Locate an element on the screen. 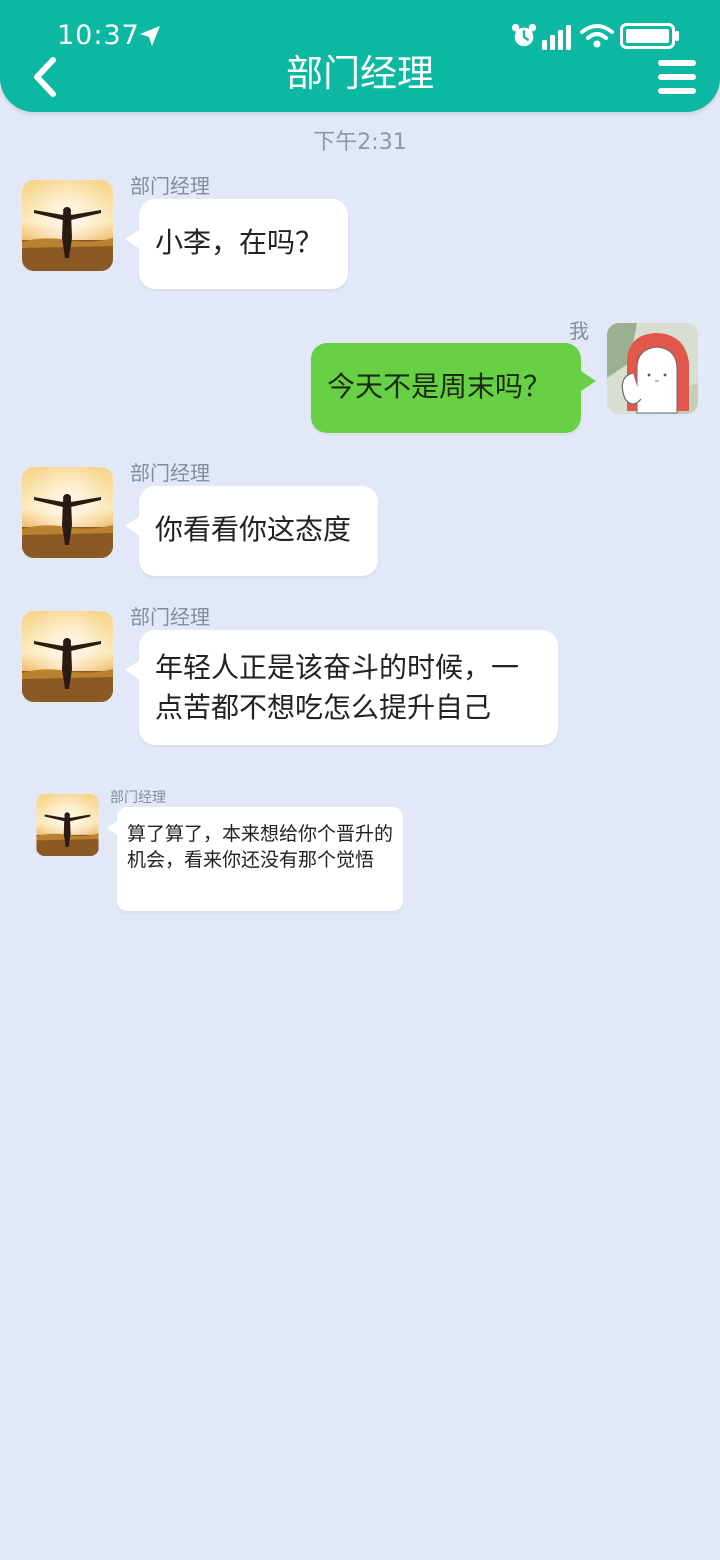 The height and width of the screenshot is (1560, 720). my-avatar is located at coordinates (652, 368).